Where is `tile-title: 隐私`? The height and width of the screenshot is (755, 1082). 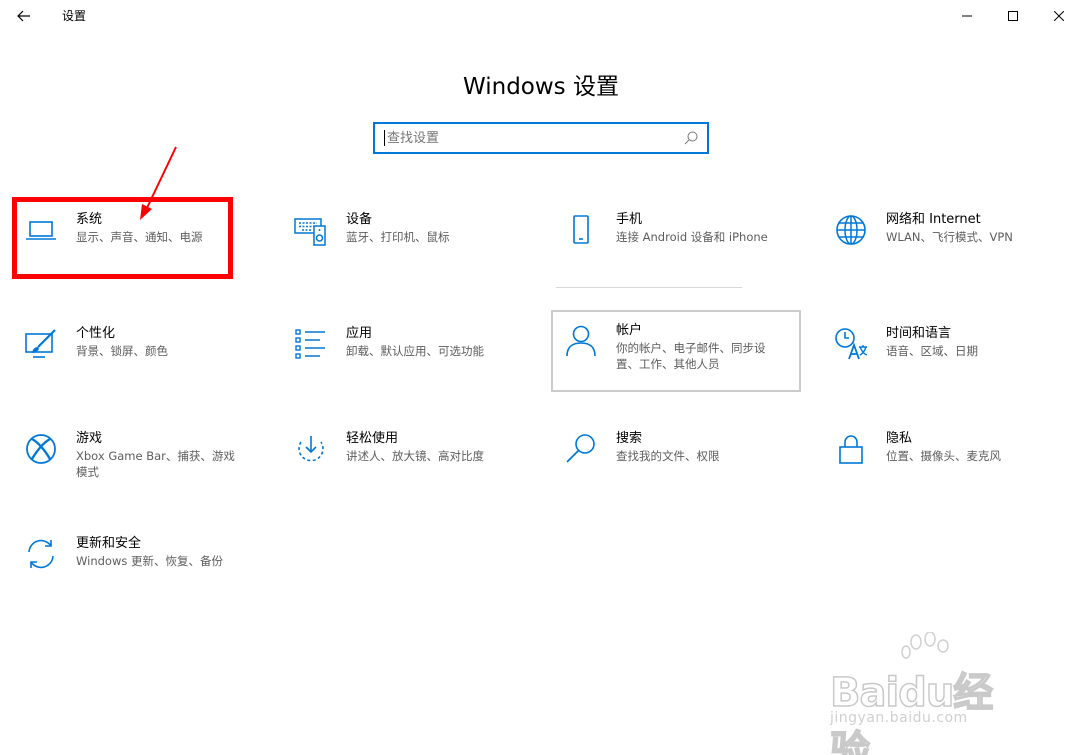
tile-title: 隐私 is located at coordinates (899, 438).